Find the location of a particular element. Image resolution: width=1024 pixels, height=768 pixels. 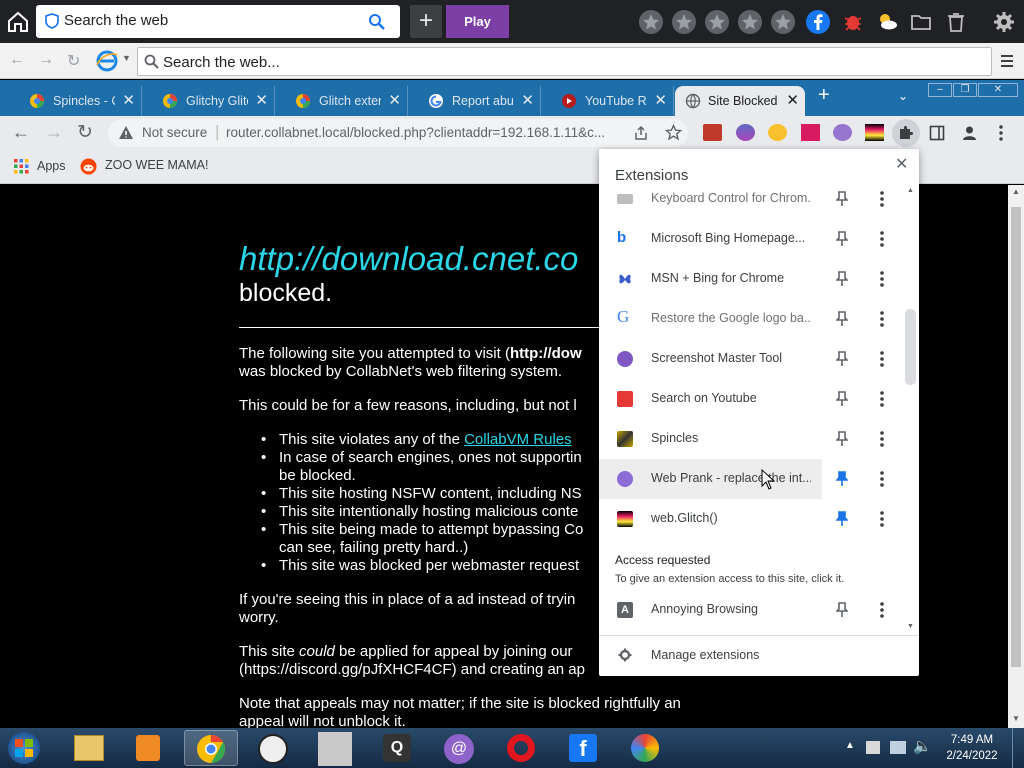

trash-icon is located at coordinates (956, 22).